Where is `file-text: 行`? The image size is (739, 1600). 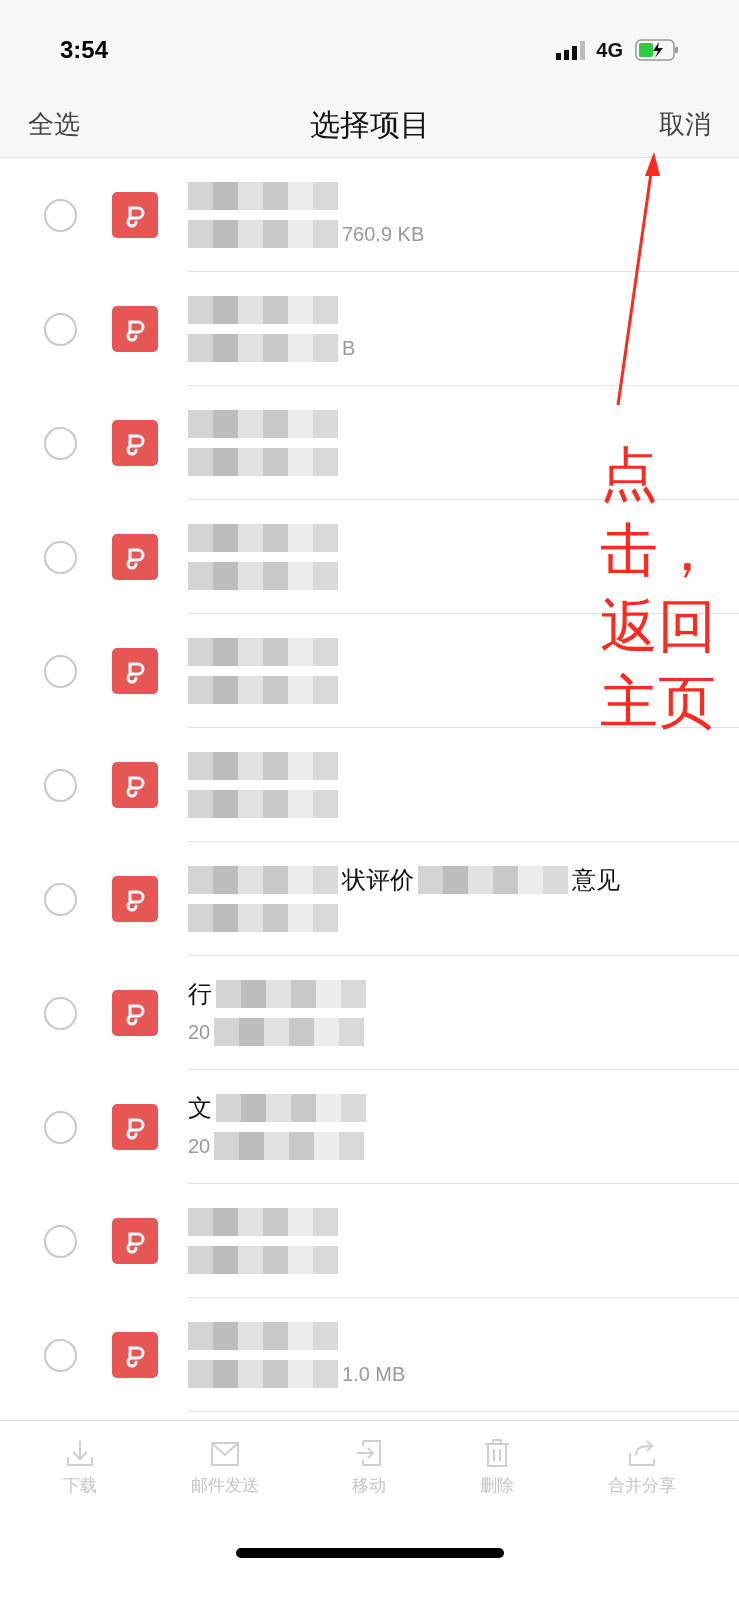 file-text: 行 is located at coordinates (200, 993).